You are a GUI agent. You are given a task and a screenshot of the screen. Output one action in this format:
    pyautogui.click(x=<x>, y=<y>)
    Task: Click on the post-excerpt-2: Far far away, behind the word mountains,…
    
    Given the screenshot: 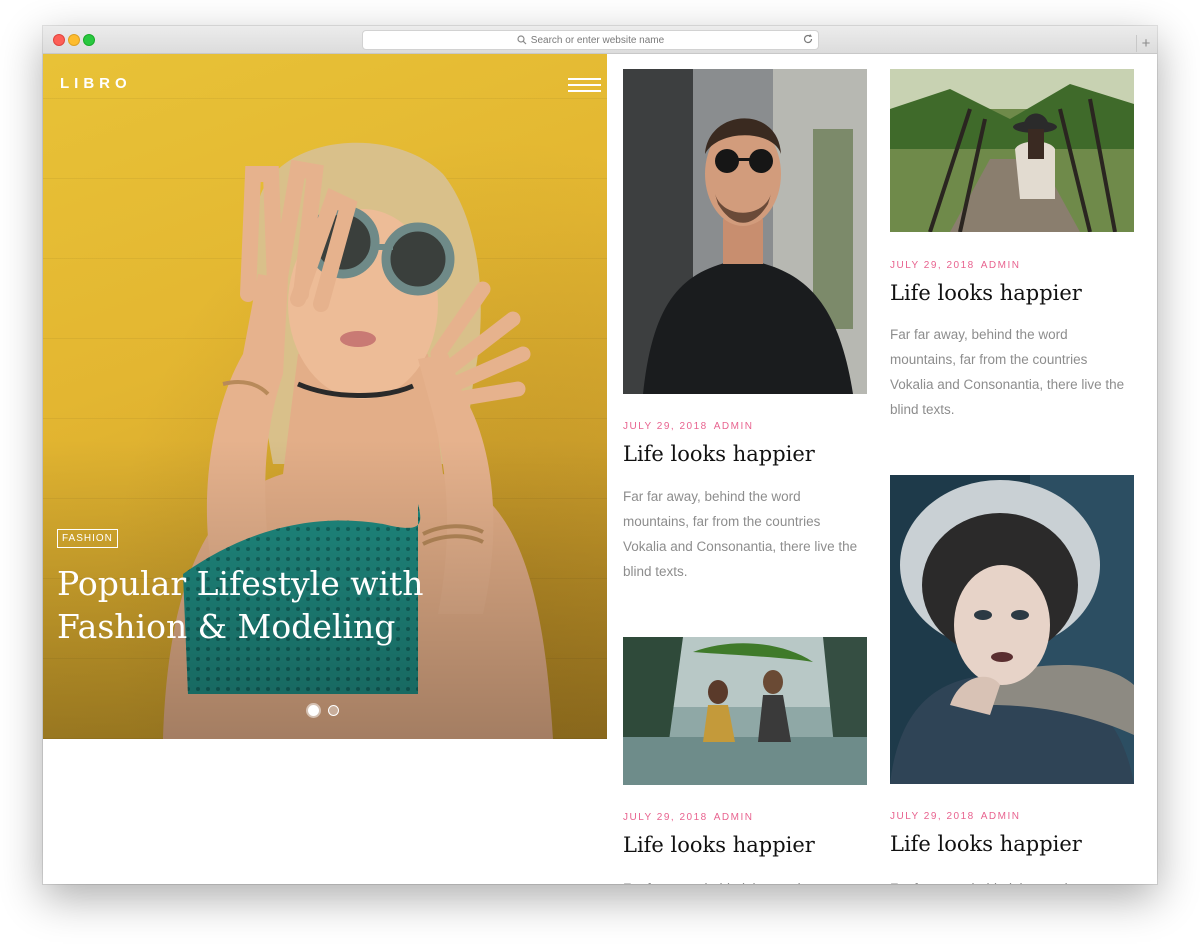 What is the action you would take?
    pyautogui.click(x=1007, y=372)
    